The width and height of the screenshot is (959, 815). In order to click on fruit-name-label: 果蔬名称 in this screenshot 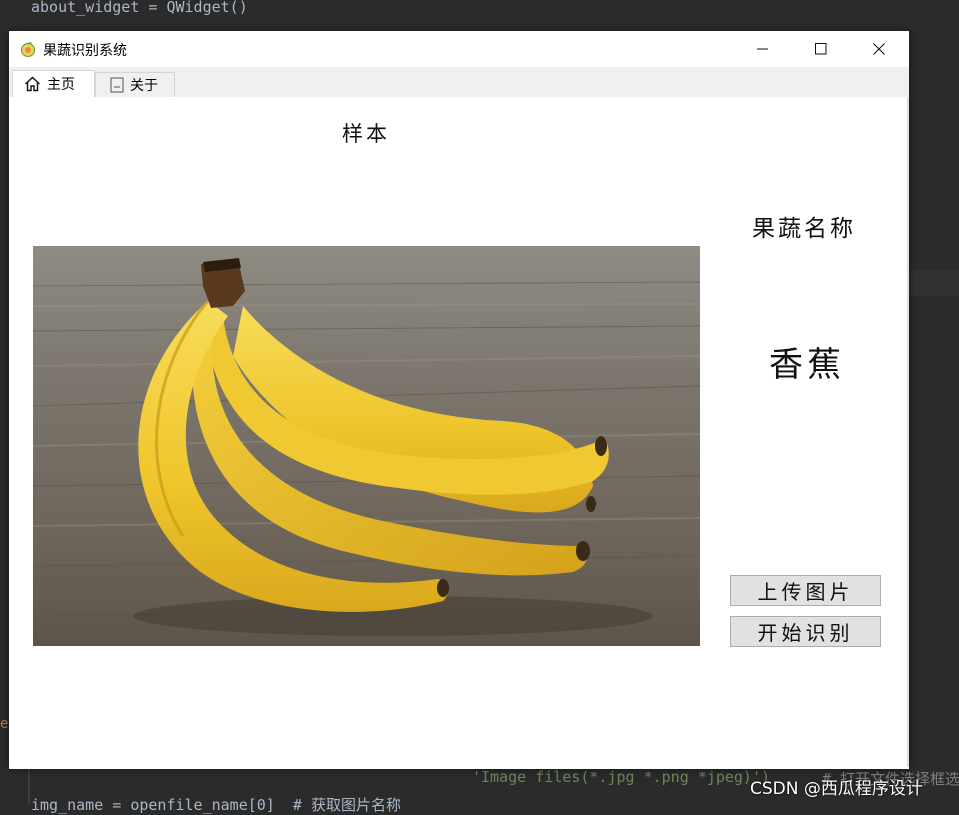, I will do `click(804, 229)`.